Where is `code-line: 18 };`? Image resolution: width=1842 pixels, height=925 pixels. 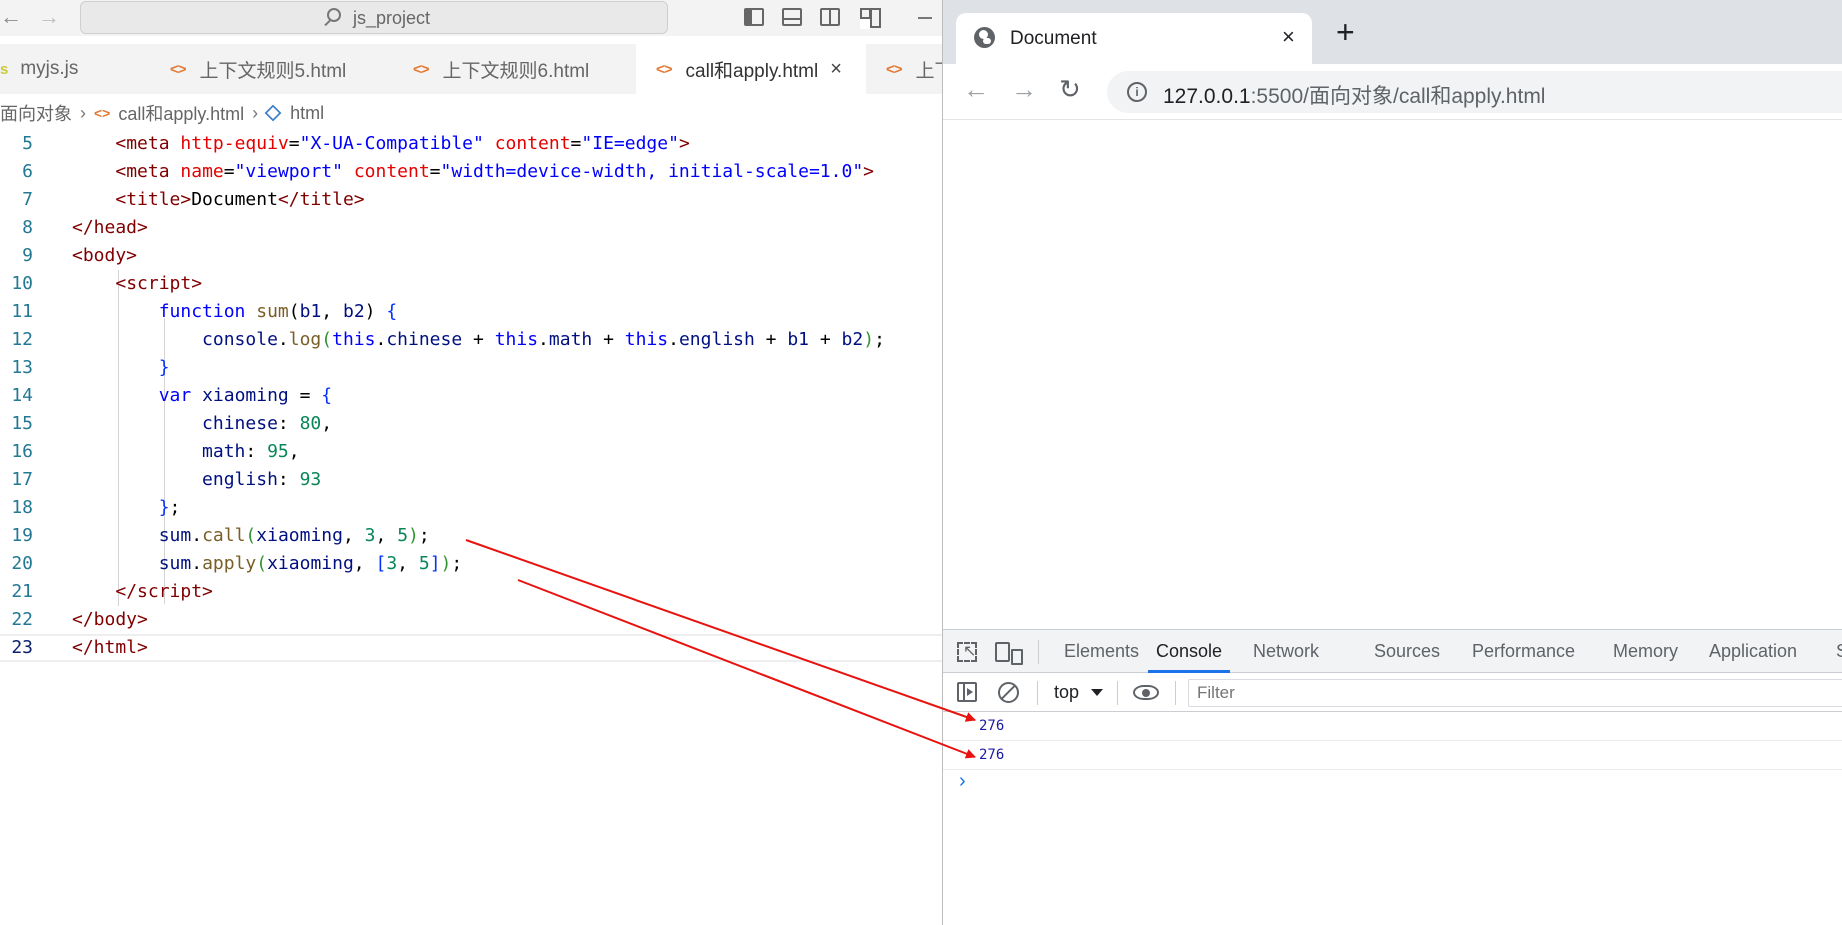
code-line: 18 }; is located at coordinates (96, 507).